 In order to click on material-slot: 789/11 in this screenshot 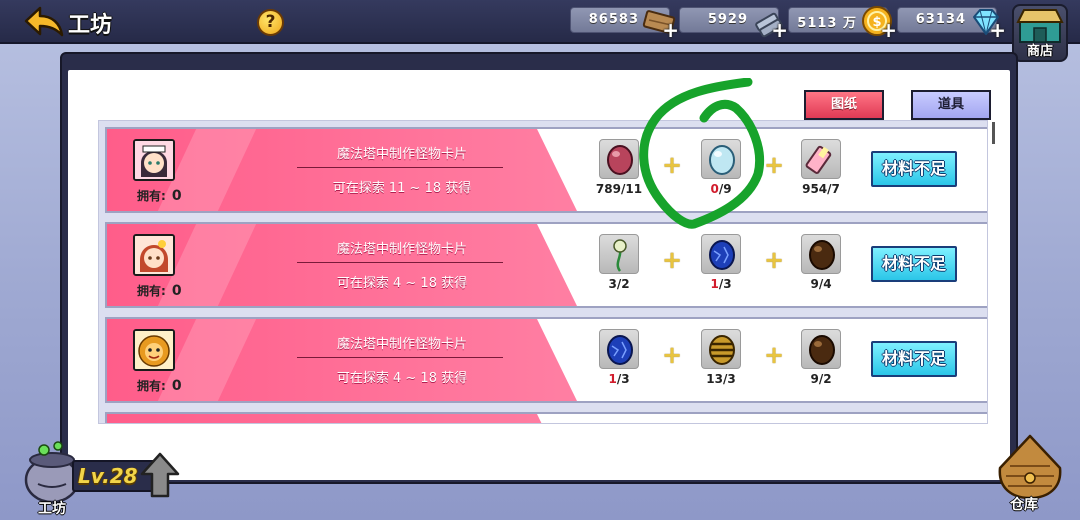, I will do `click(619, 167)`.